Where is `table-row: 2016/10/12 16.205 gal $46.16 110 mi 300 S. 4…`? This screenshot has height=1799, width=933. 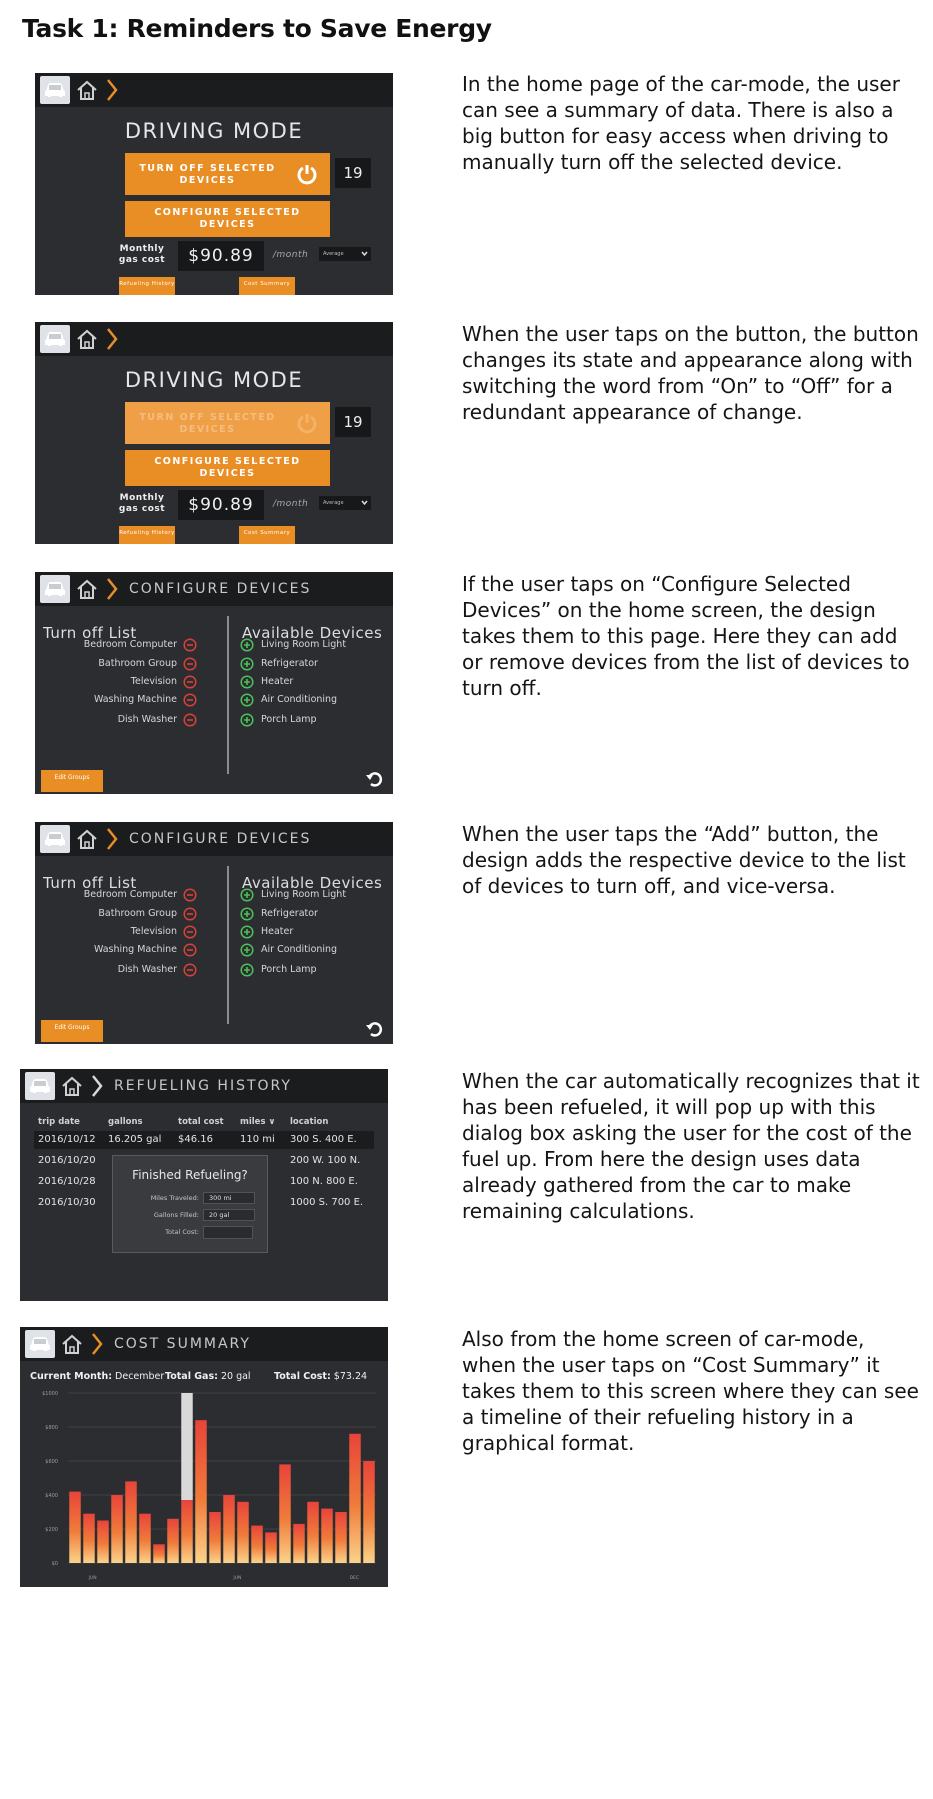
table-row: 2016/10/12 16.205 gal $46.16 110 mi 300 S. 4… is located at coordinates (204, 1140).